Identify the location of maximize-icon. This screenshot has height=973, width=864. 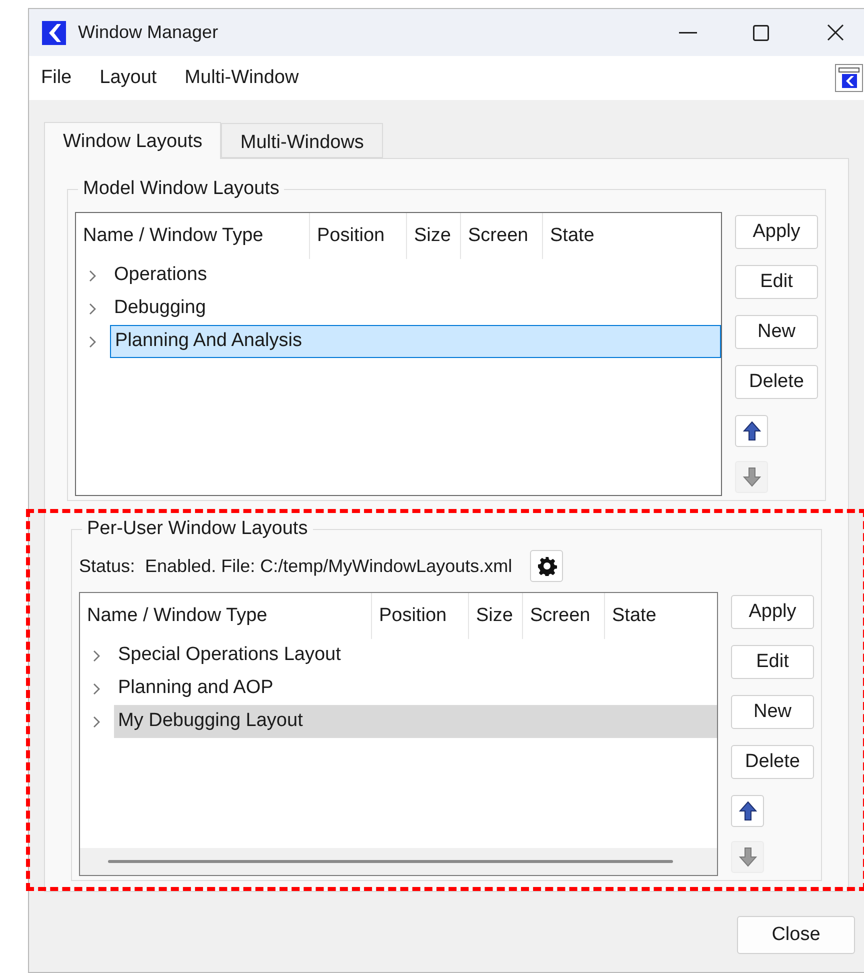
(761, 32).